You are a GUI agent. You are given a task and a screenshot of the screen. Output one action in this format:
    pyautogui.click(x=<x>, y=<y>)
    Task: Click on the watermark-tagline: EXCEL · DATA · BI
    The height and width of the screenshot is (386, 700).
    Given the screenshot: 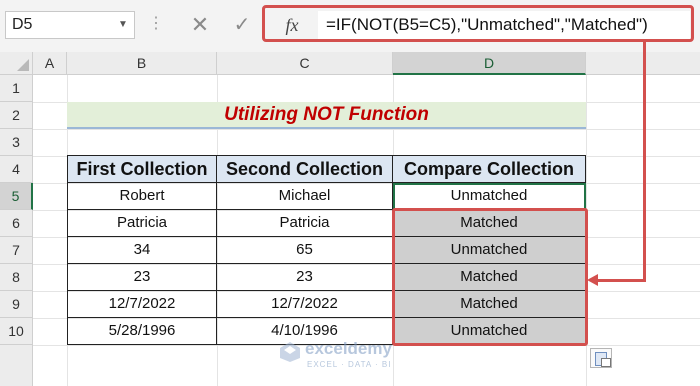 What is the action you would take?
    pyautogui.click(x=349, y=364)
    